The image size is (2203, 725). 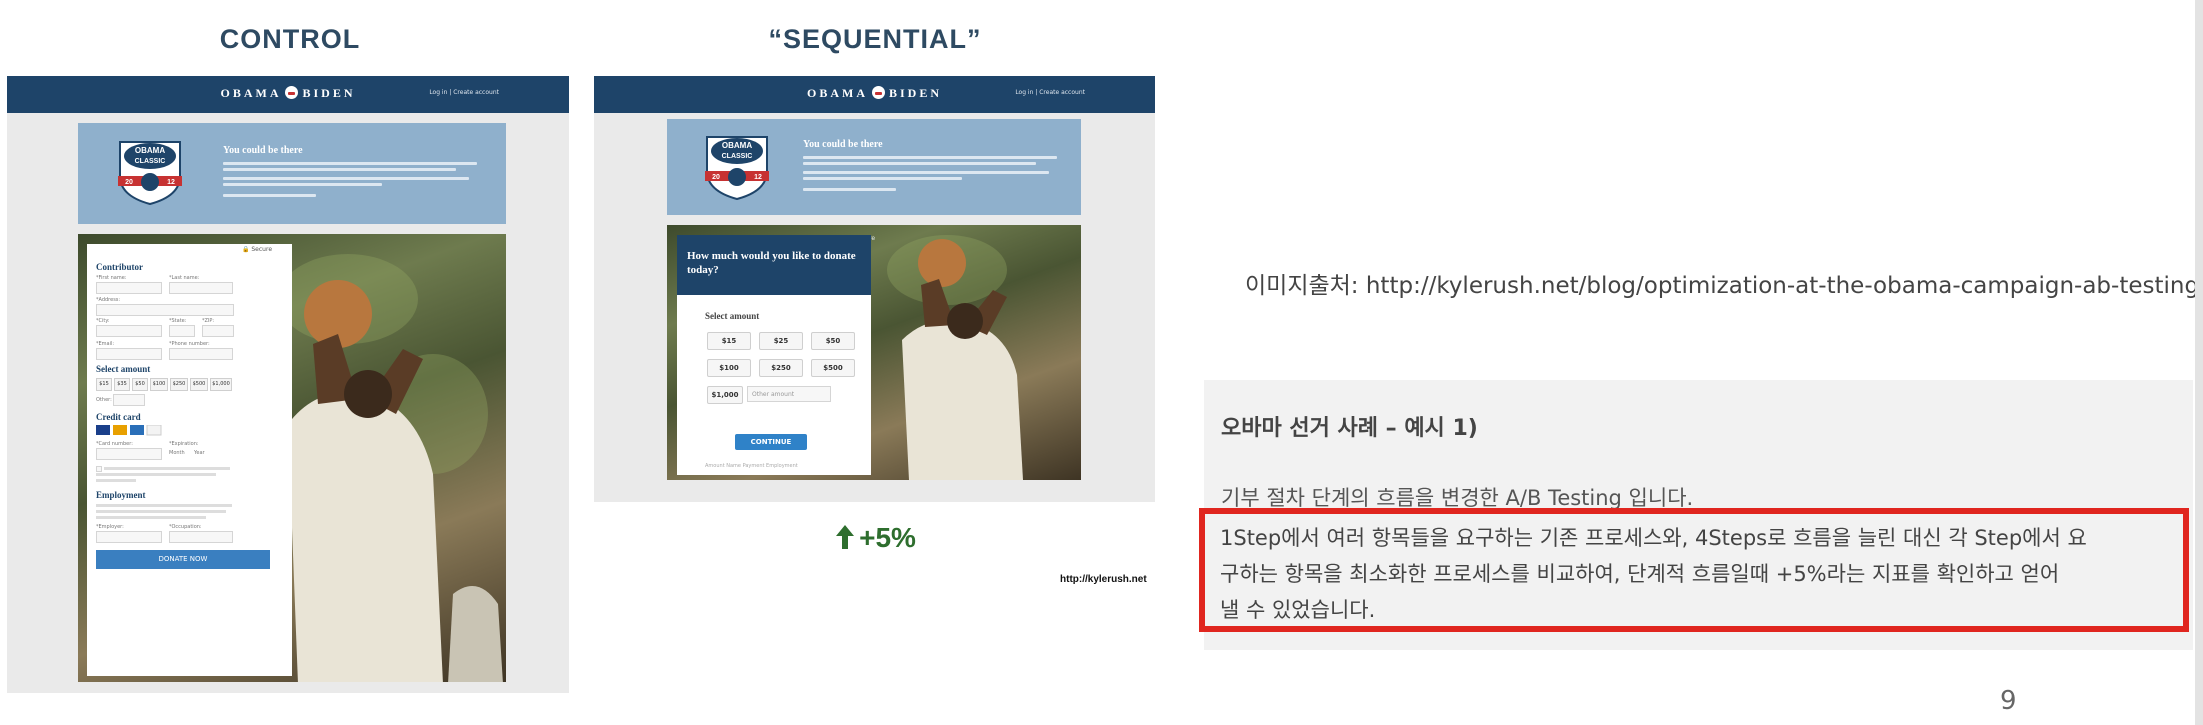 What do you see at coordinates (165, 310) in the screenshot?
I see `address-field` at bounding box center [165, 310].